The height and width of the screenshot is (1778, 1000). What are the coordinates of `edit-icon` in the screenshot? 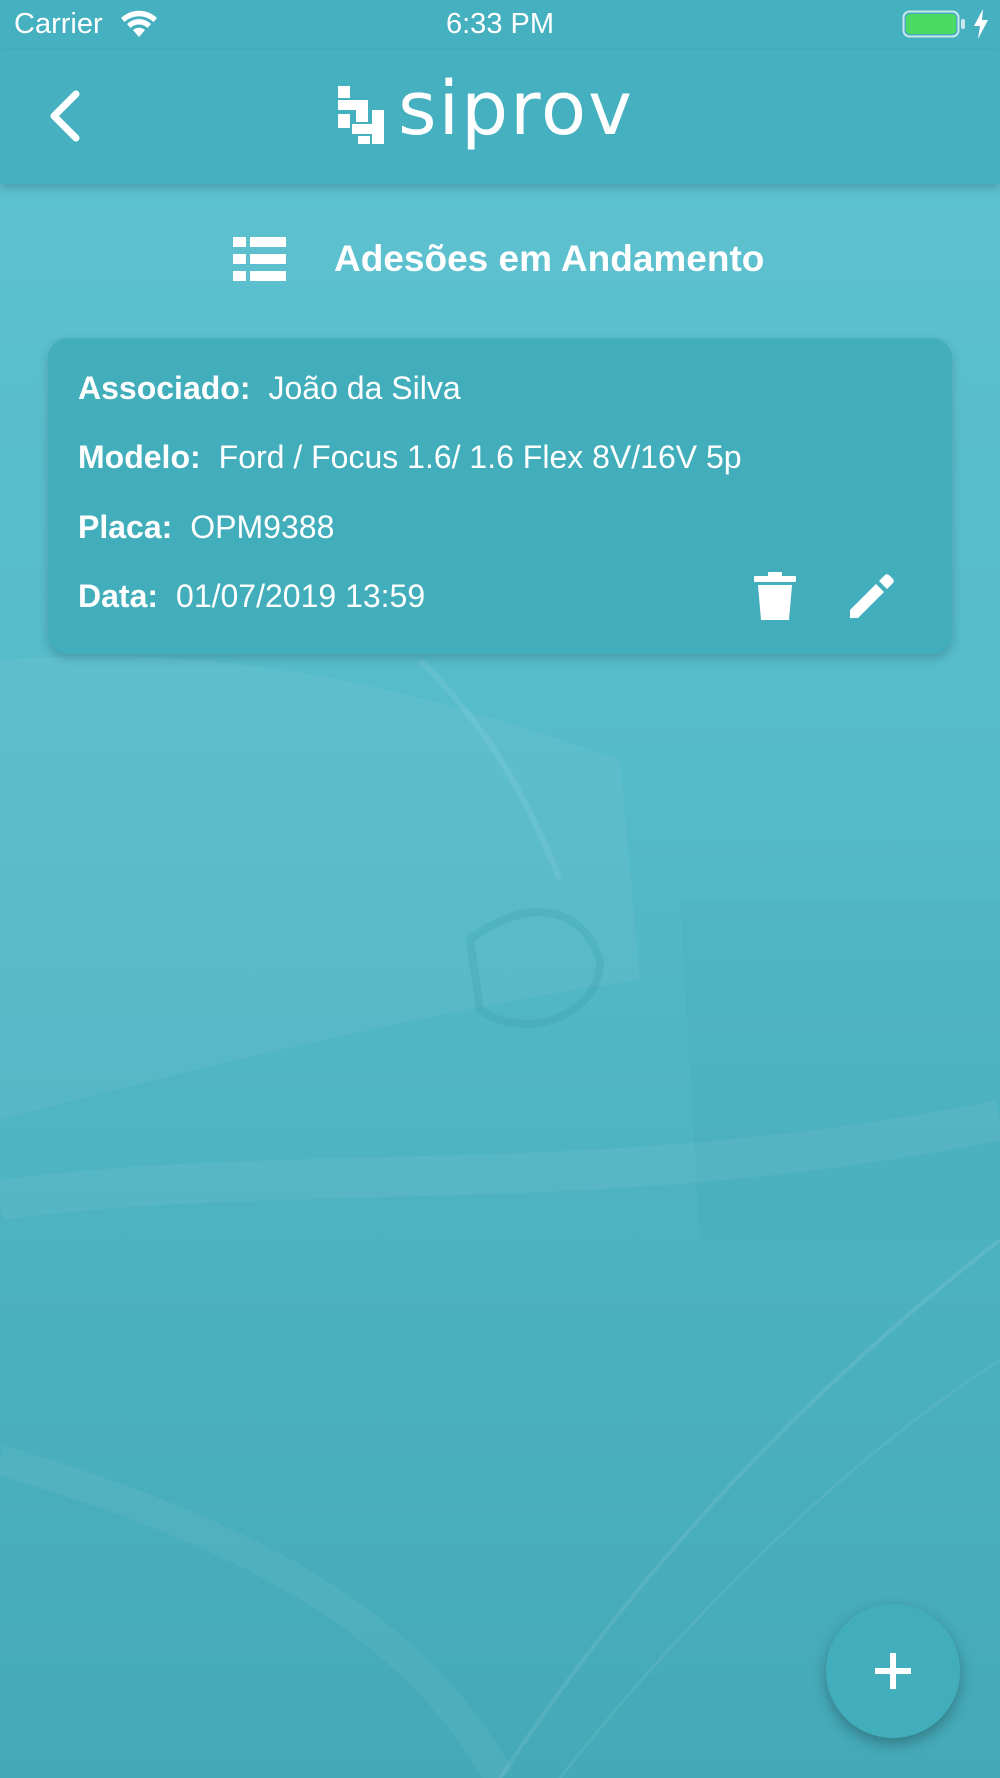 It's located at (872, 596).